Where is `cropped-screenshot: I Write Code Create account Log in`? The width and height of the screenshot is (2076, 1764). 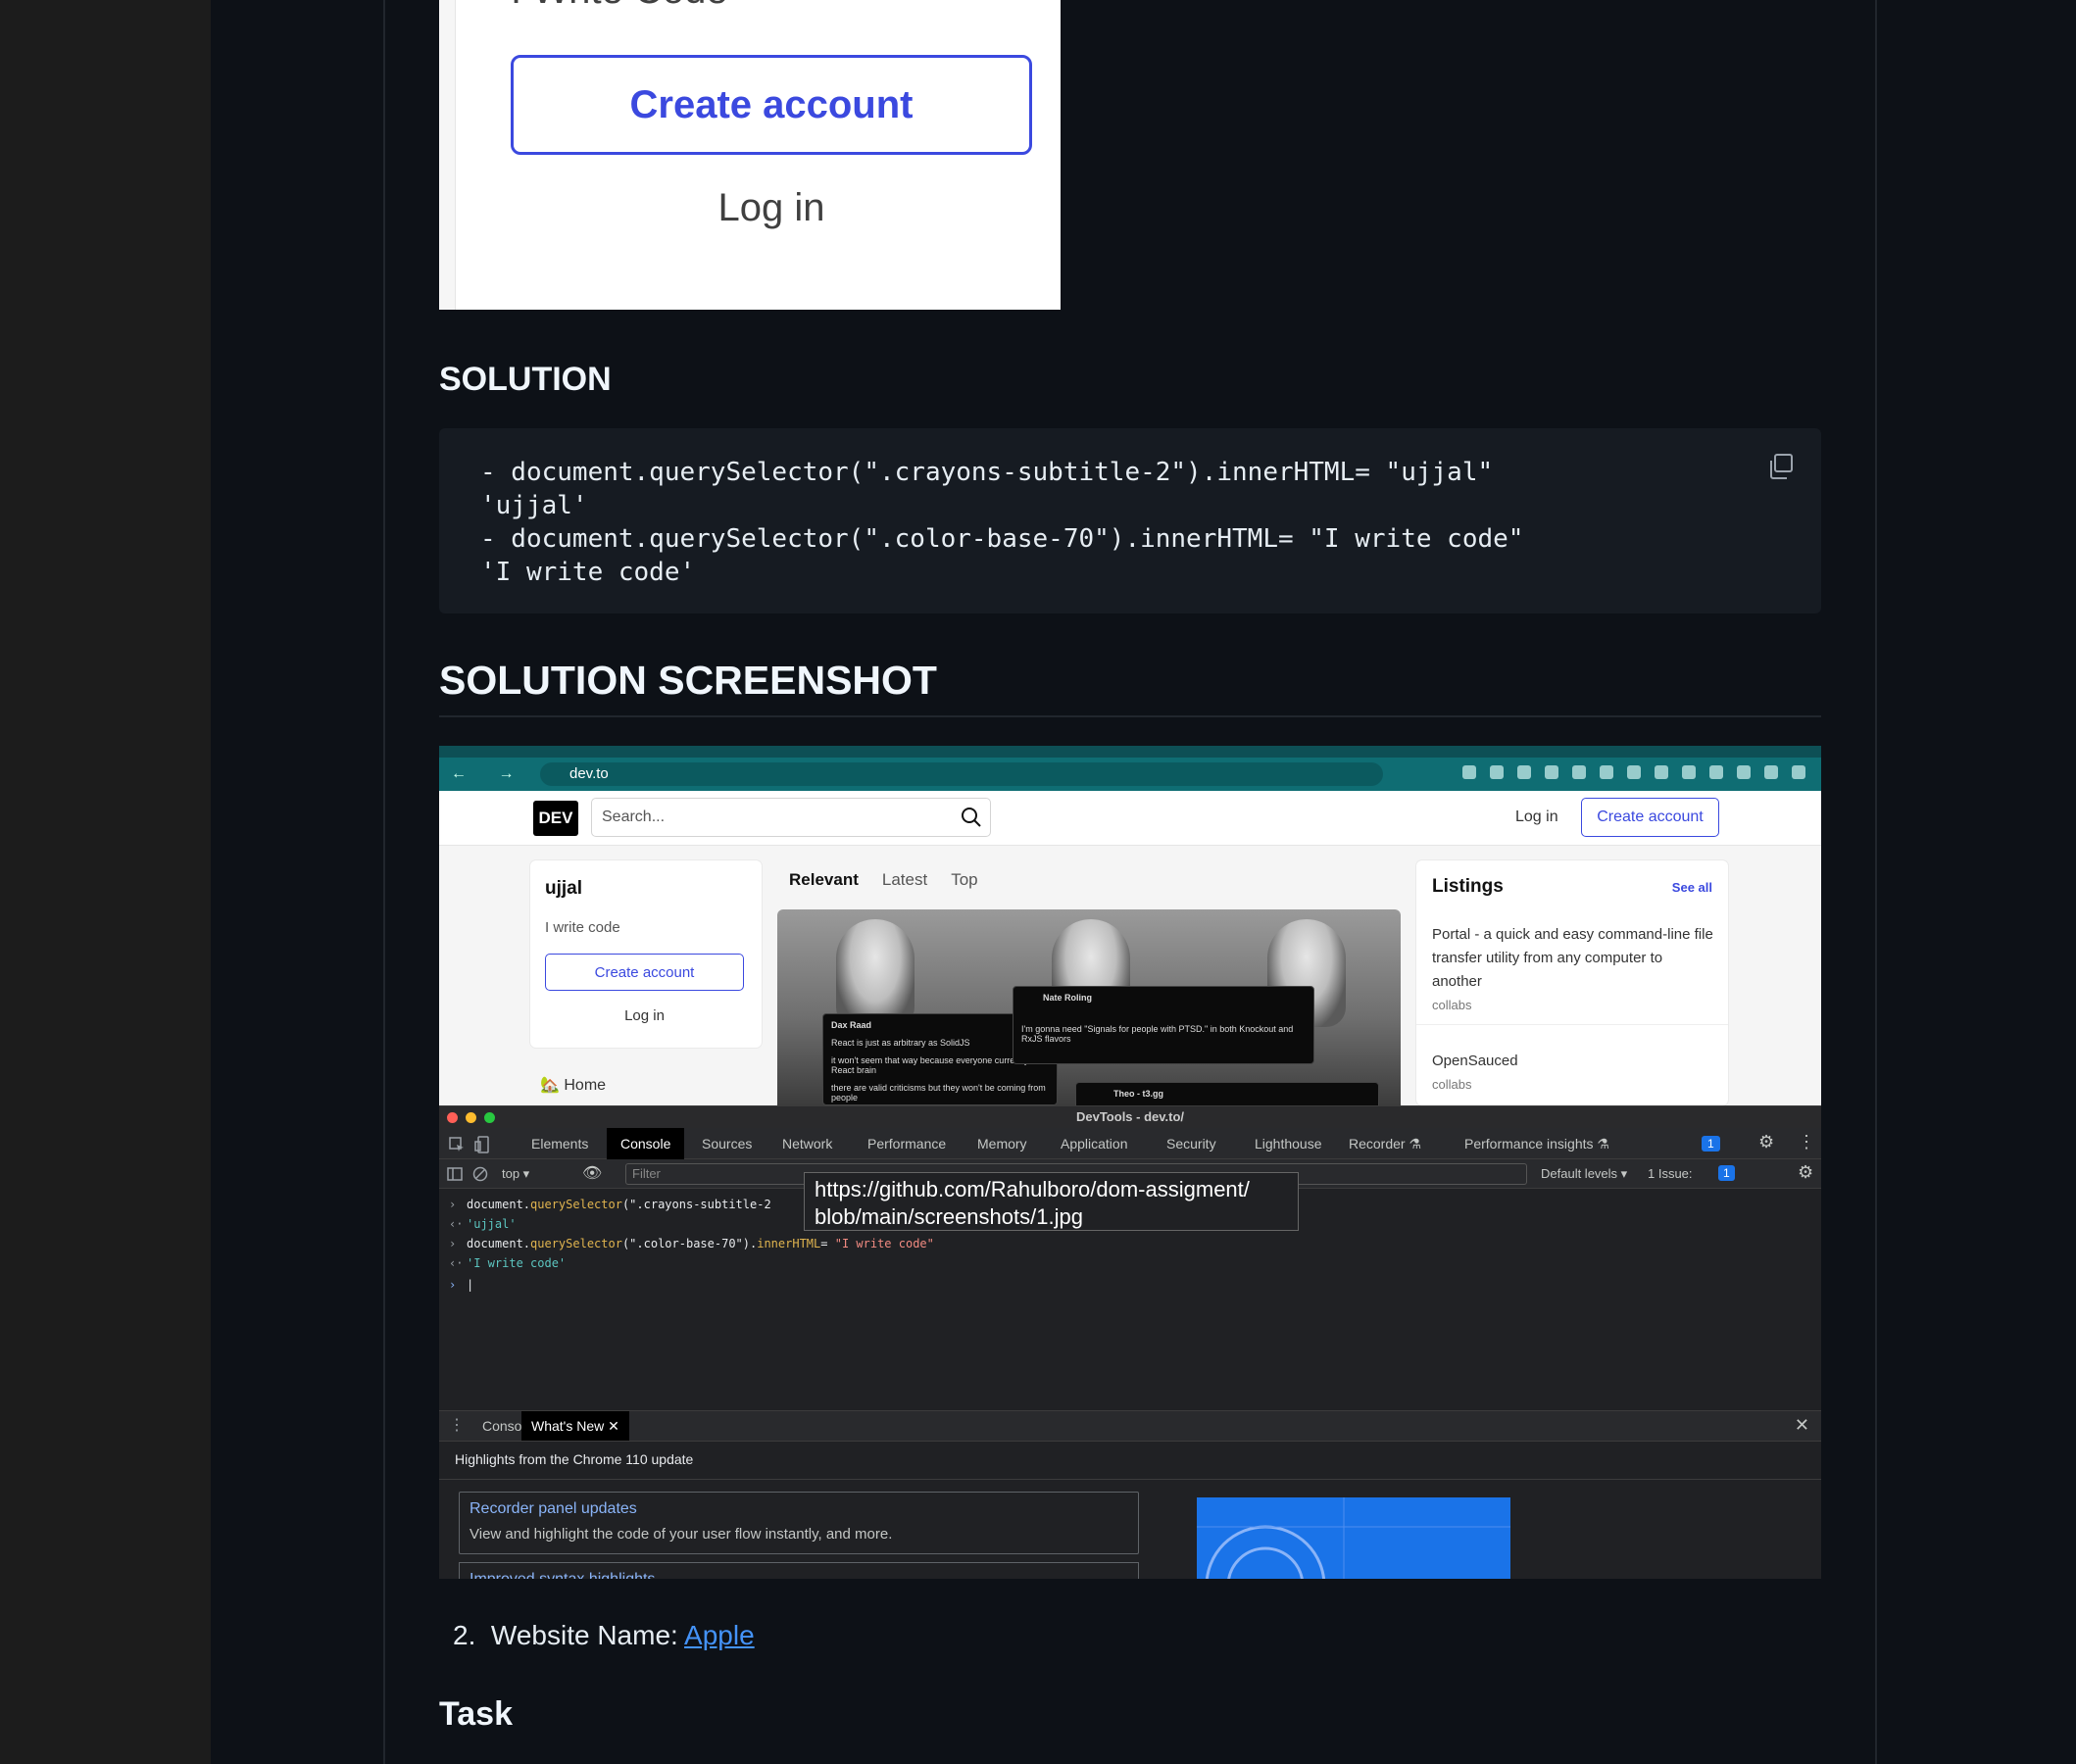
cropped-screenshot: I Write Code Create account Log in is located at coordinates (750, 155).